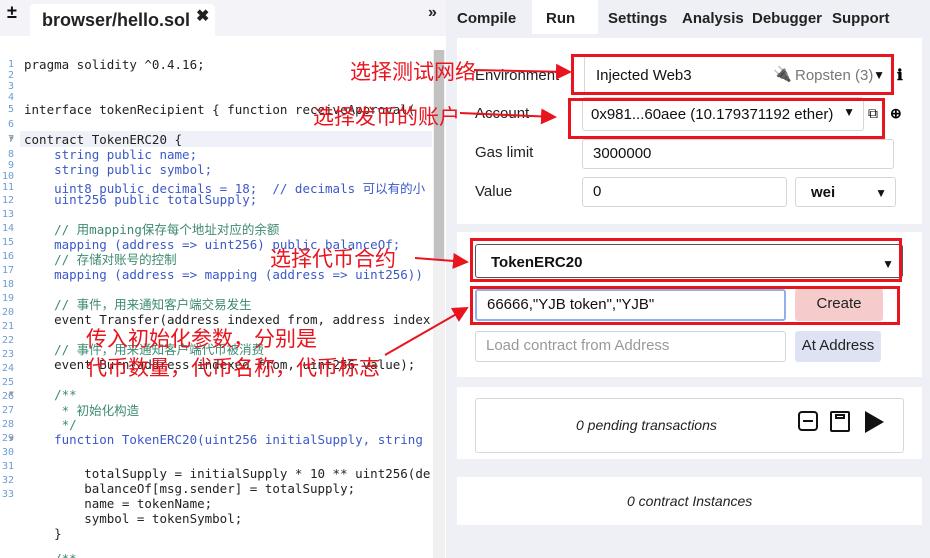 The image size is (930, 558). I want to click on line-number: 15, so click(7, 242).